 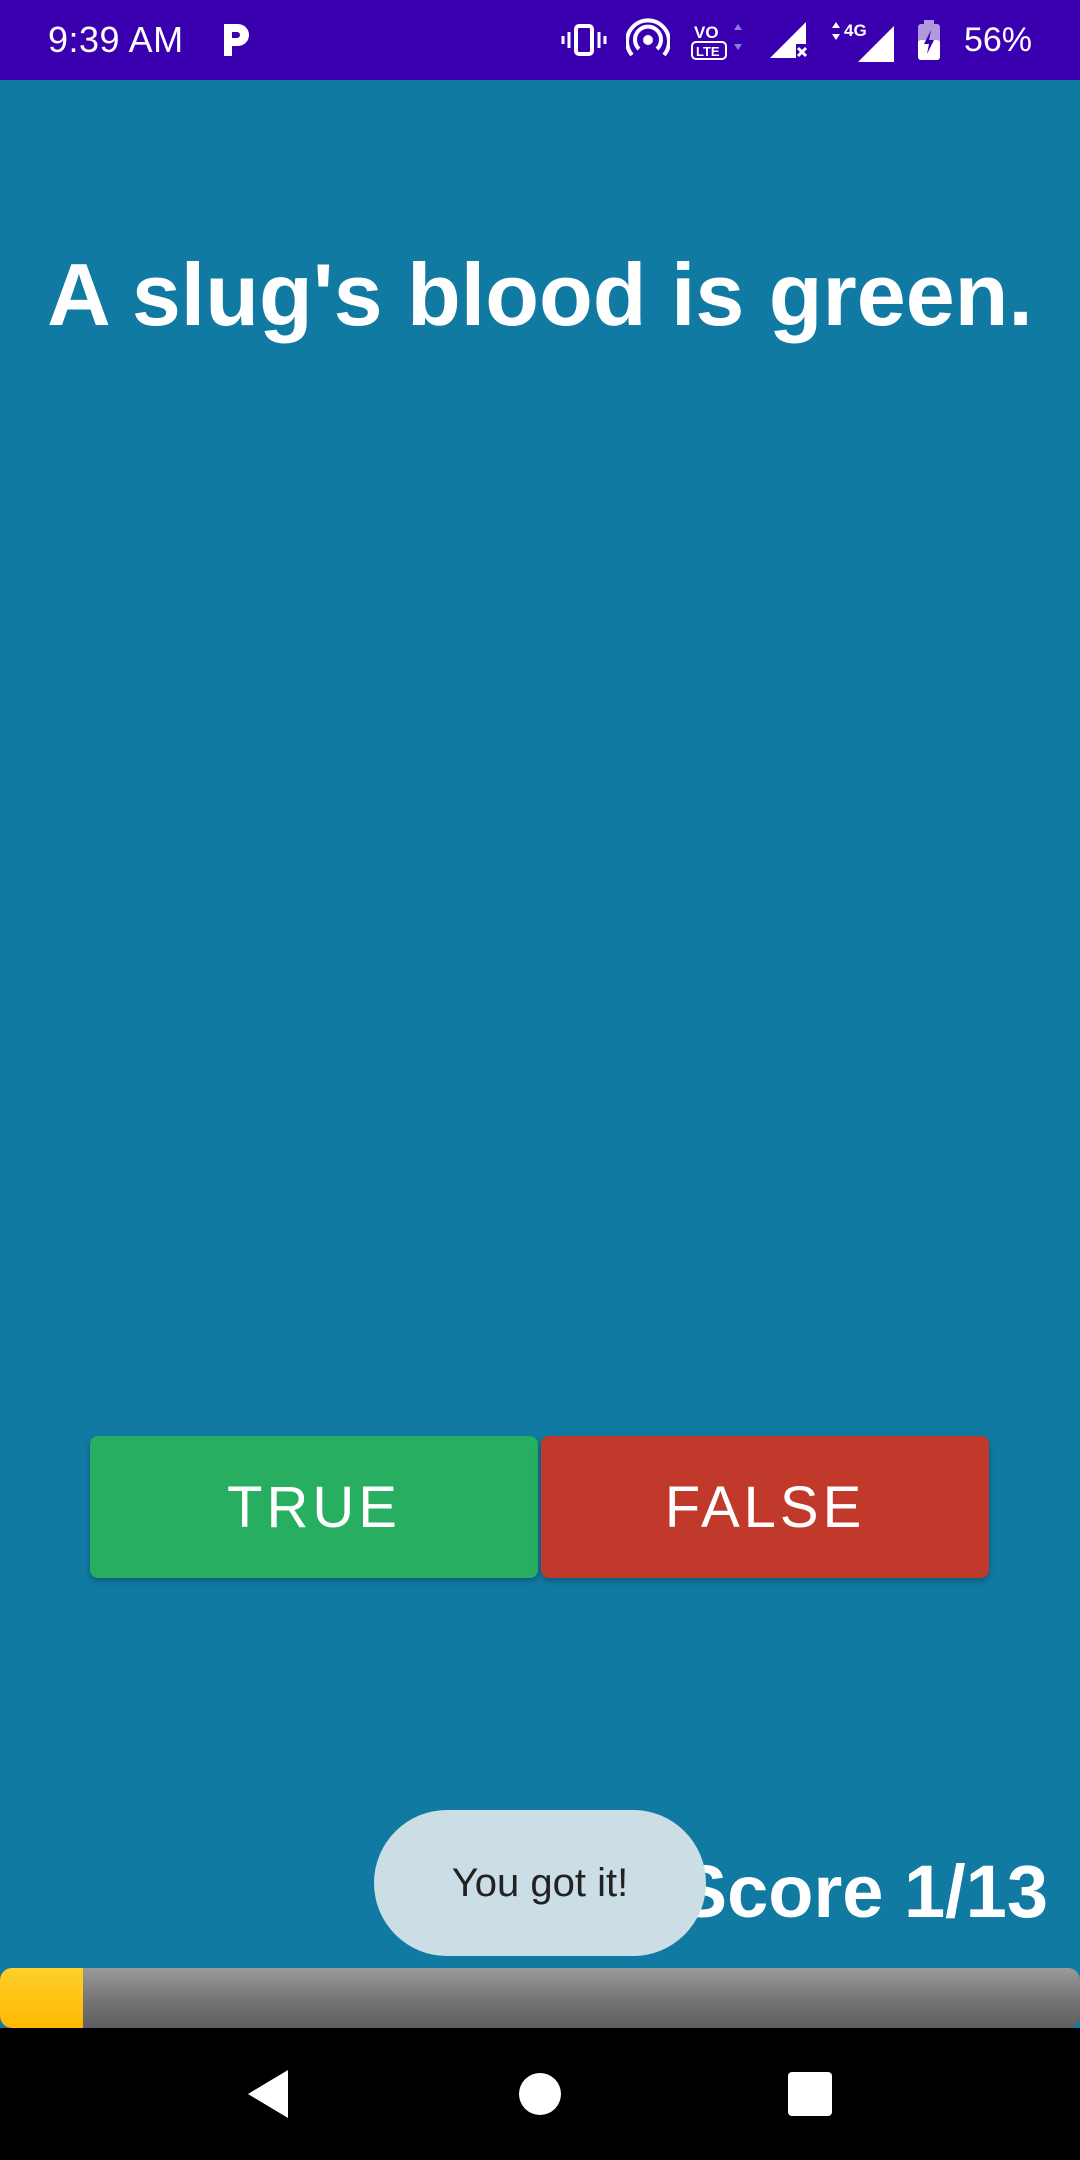 What do you see at coordinates (584, 40) in the screenshot?
I see `vibrate-icon` at bounding box center [584, 40].